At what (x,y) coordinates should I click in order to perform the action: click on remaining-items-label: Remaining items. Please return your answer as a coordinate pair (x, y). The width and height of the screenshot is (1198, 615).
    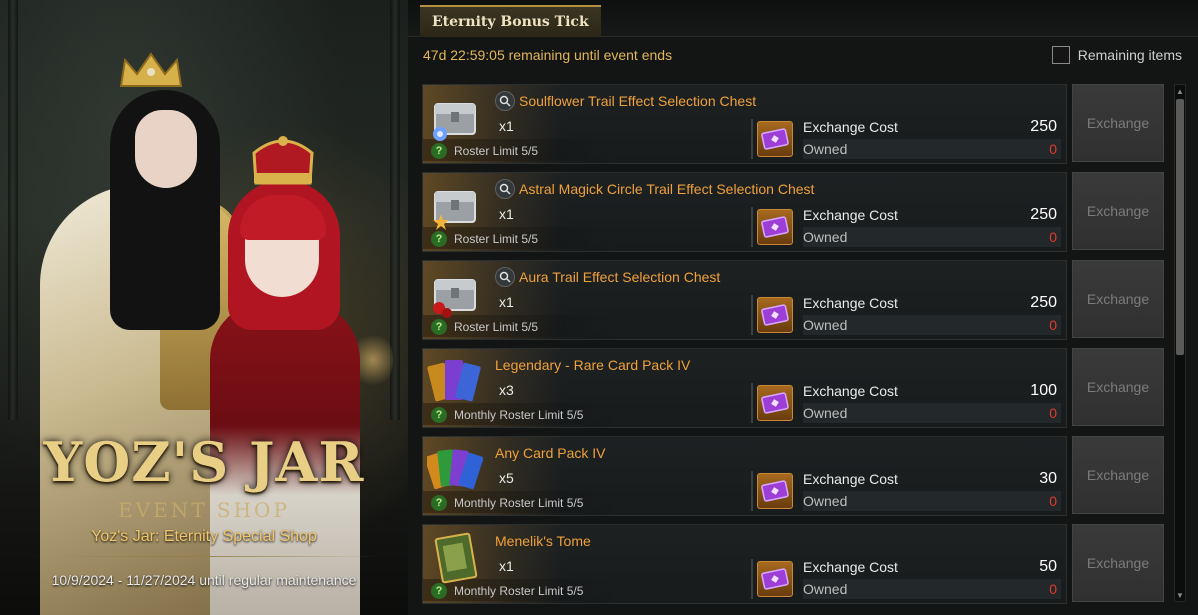
    Looking at the image, I should click on (1129, 55).